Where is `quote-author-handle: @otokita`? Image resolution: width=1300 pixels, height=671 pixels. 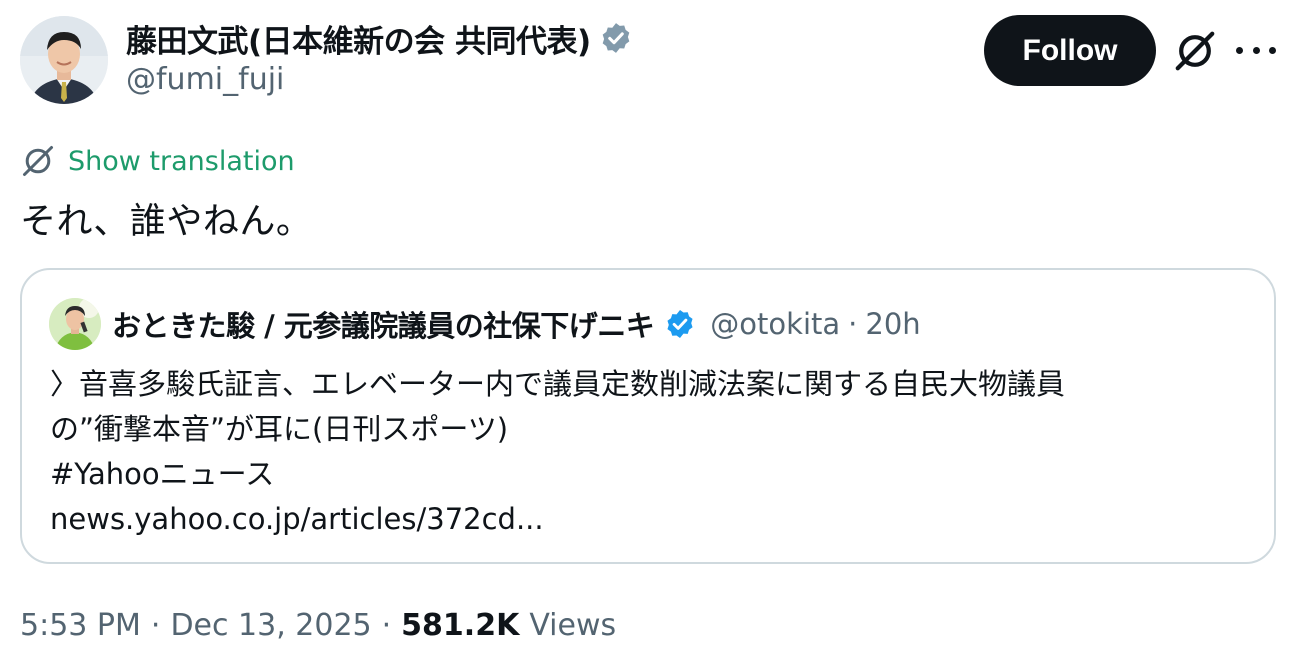 quote-author-handle: @otokita is located at coordinates (775, 324).